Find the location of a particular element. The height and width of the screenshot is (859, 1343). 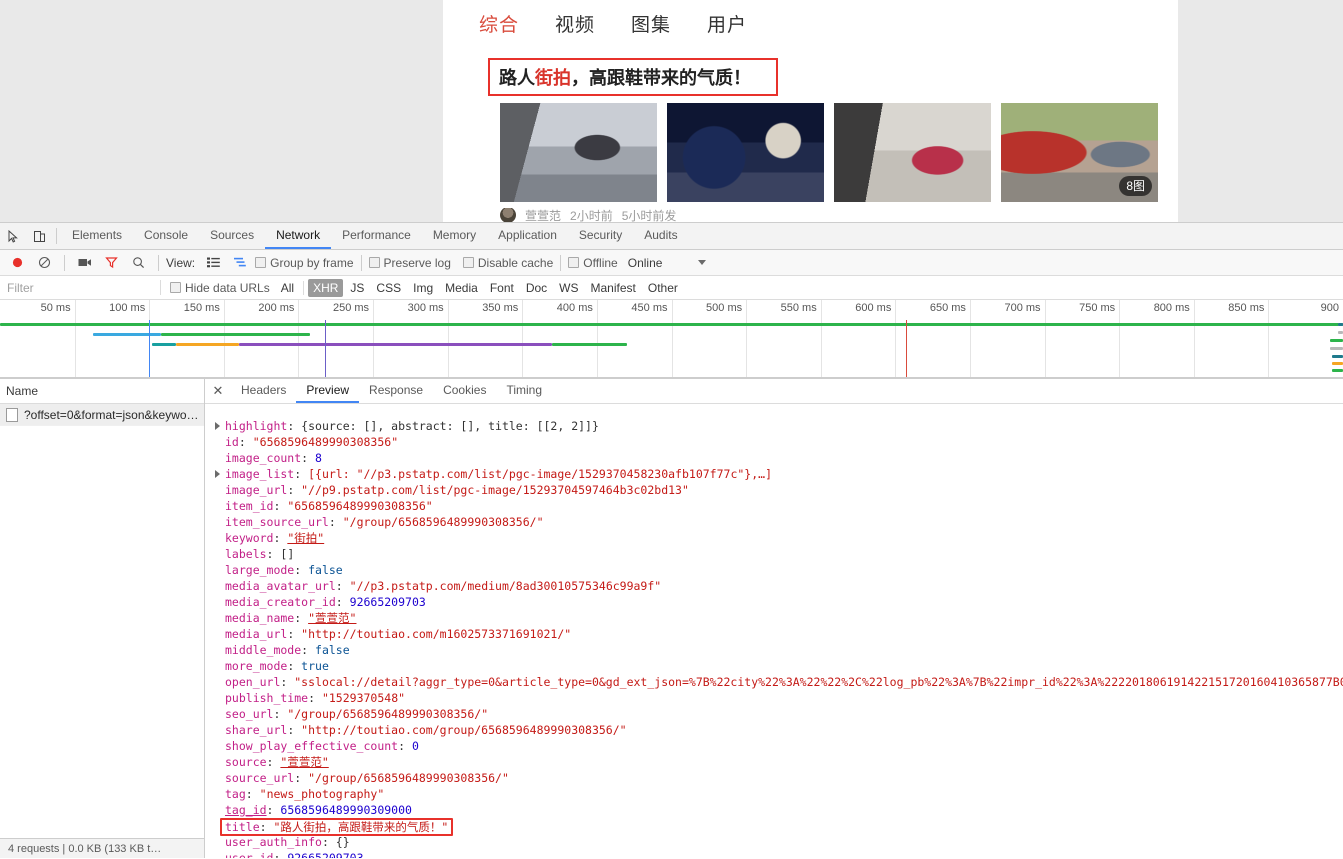

toggle-device-toolbar-icon is located at coordinates (39, 236).